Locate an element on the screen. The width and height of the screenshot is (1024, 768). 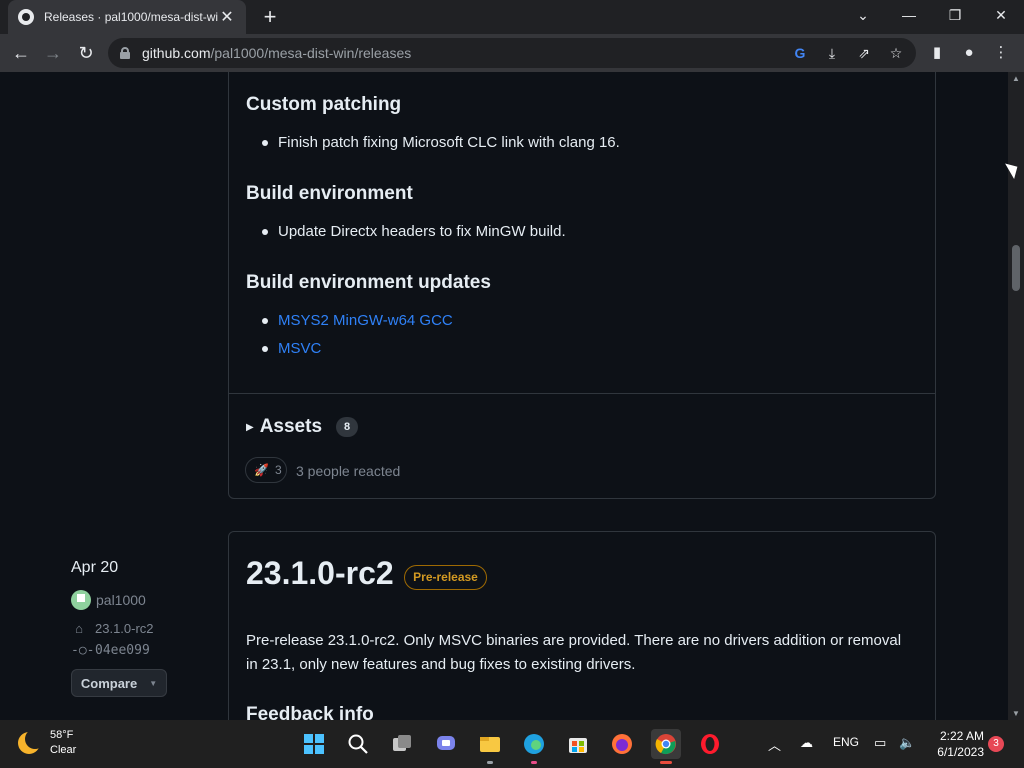
avatar is located at coordinates (81, 600).